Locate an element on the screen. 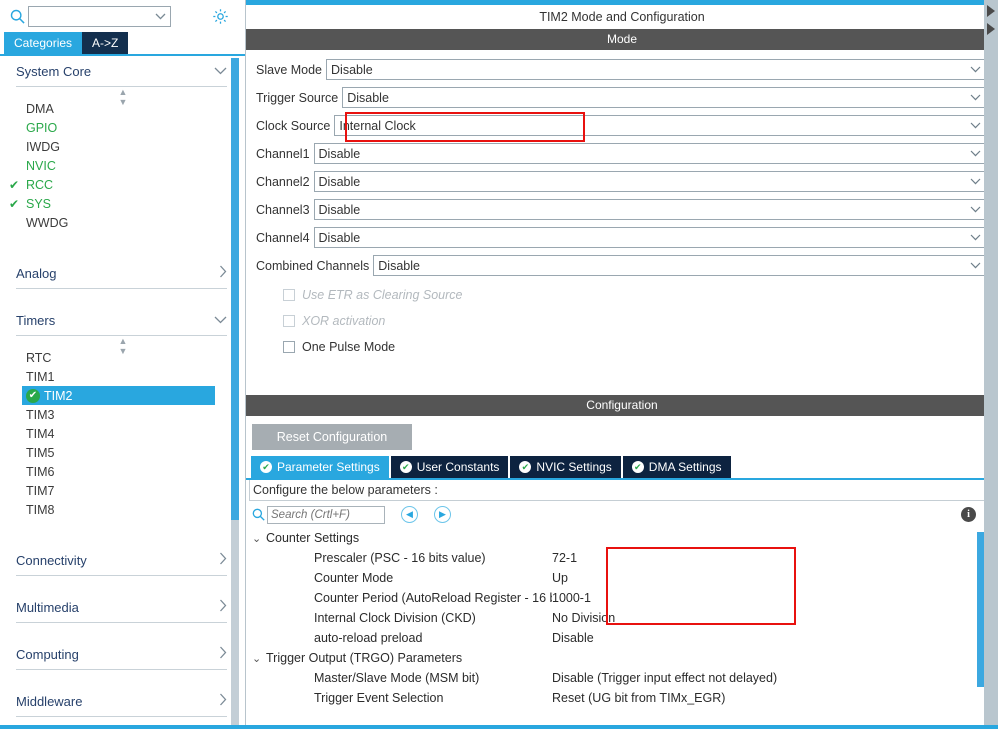 Image resolution: width=998 pixels, height=729 pixels. tab-categories: Categories is located at coordinates (43, 43).